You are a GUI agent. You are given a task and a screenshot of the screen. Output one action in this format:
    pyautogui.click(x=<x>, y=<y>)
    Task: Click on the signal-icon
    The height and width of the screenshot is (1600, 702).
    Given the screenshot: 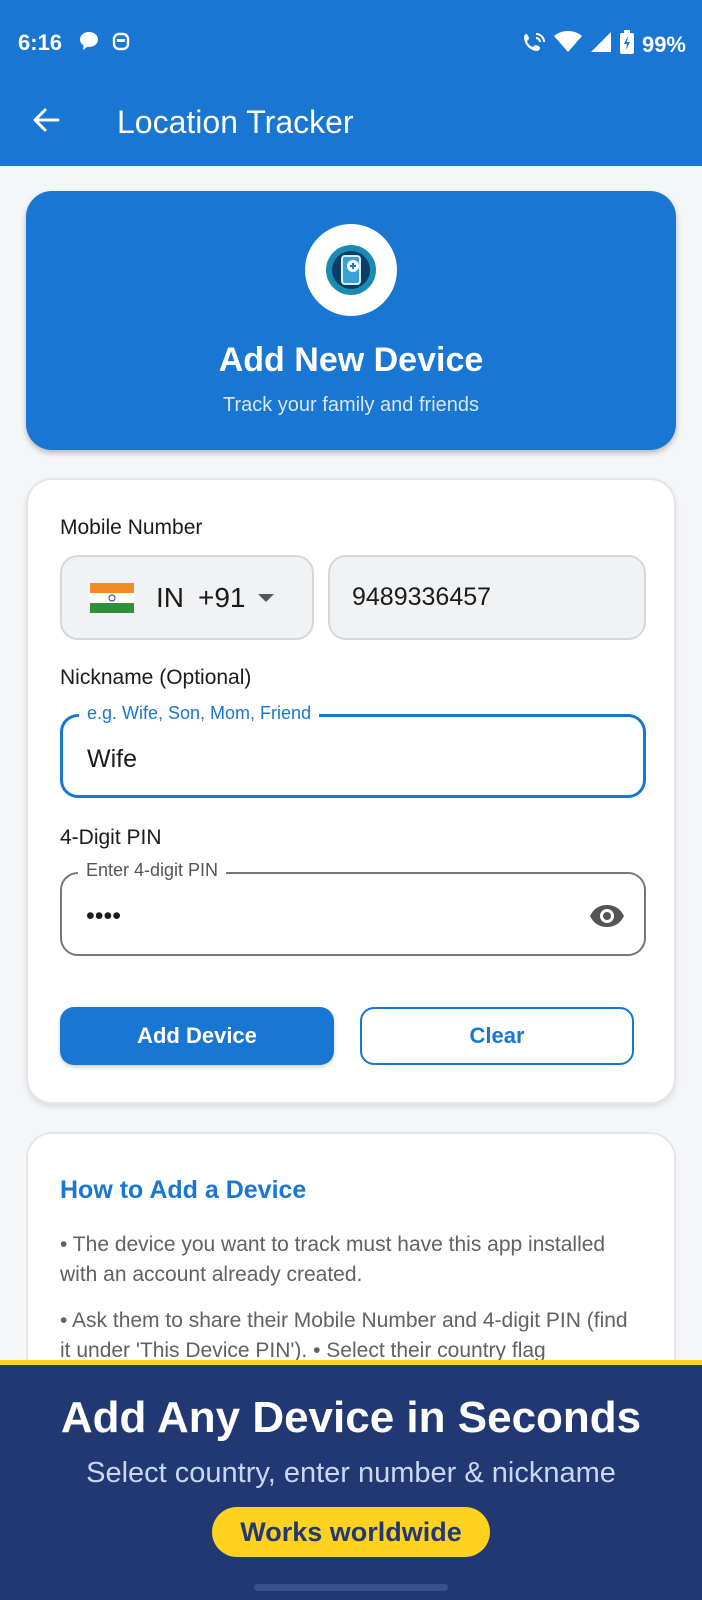 What is the action you would take?
    pyautogui.click(x=601, y=44)
    